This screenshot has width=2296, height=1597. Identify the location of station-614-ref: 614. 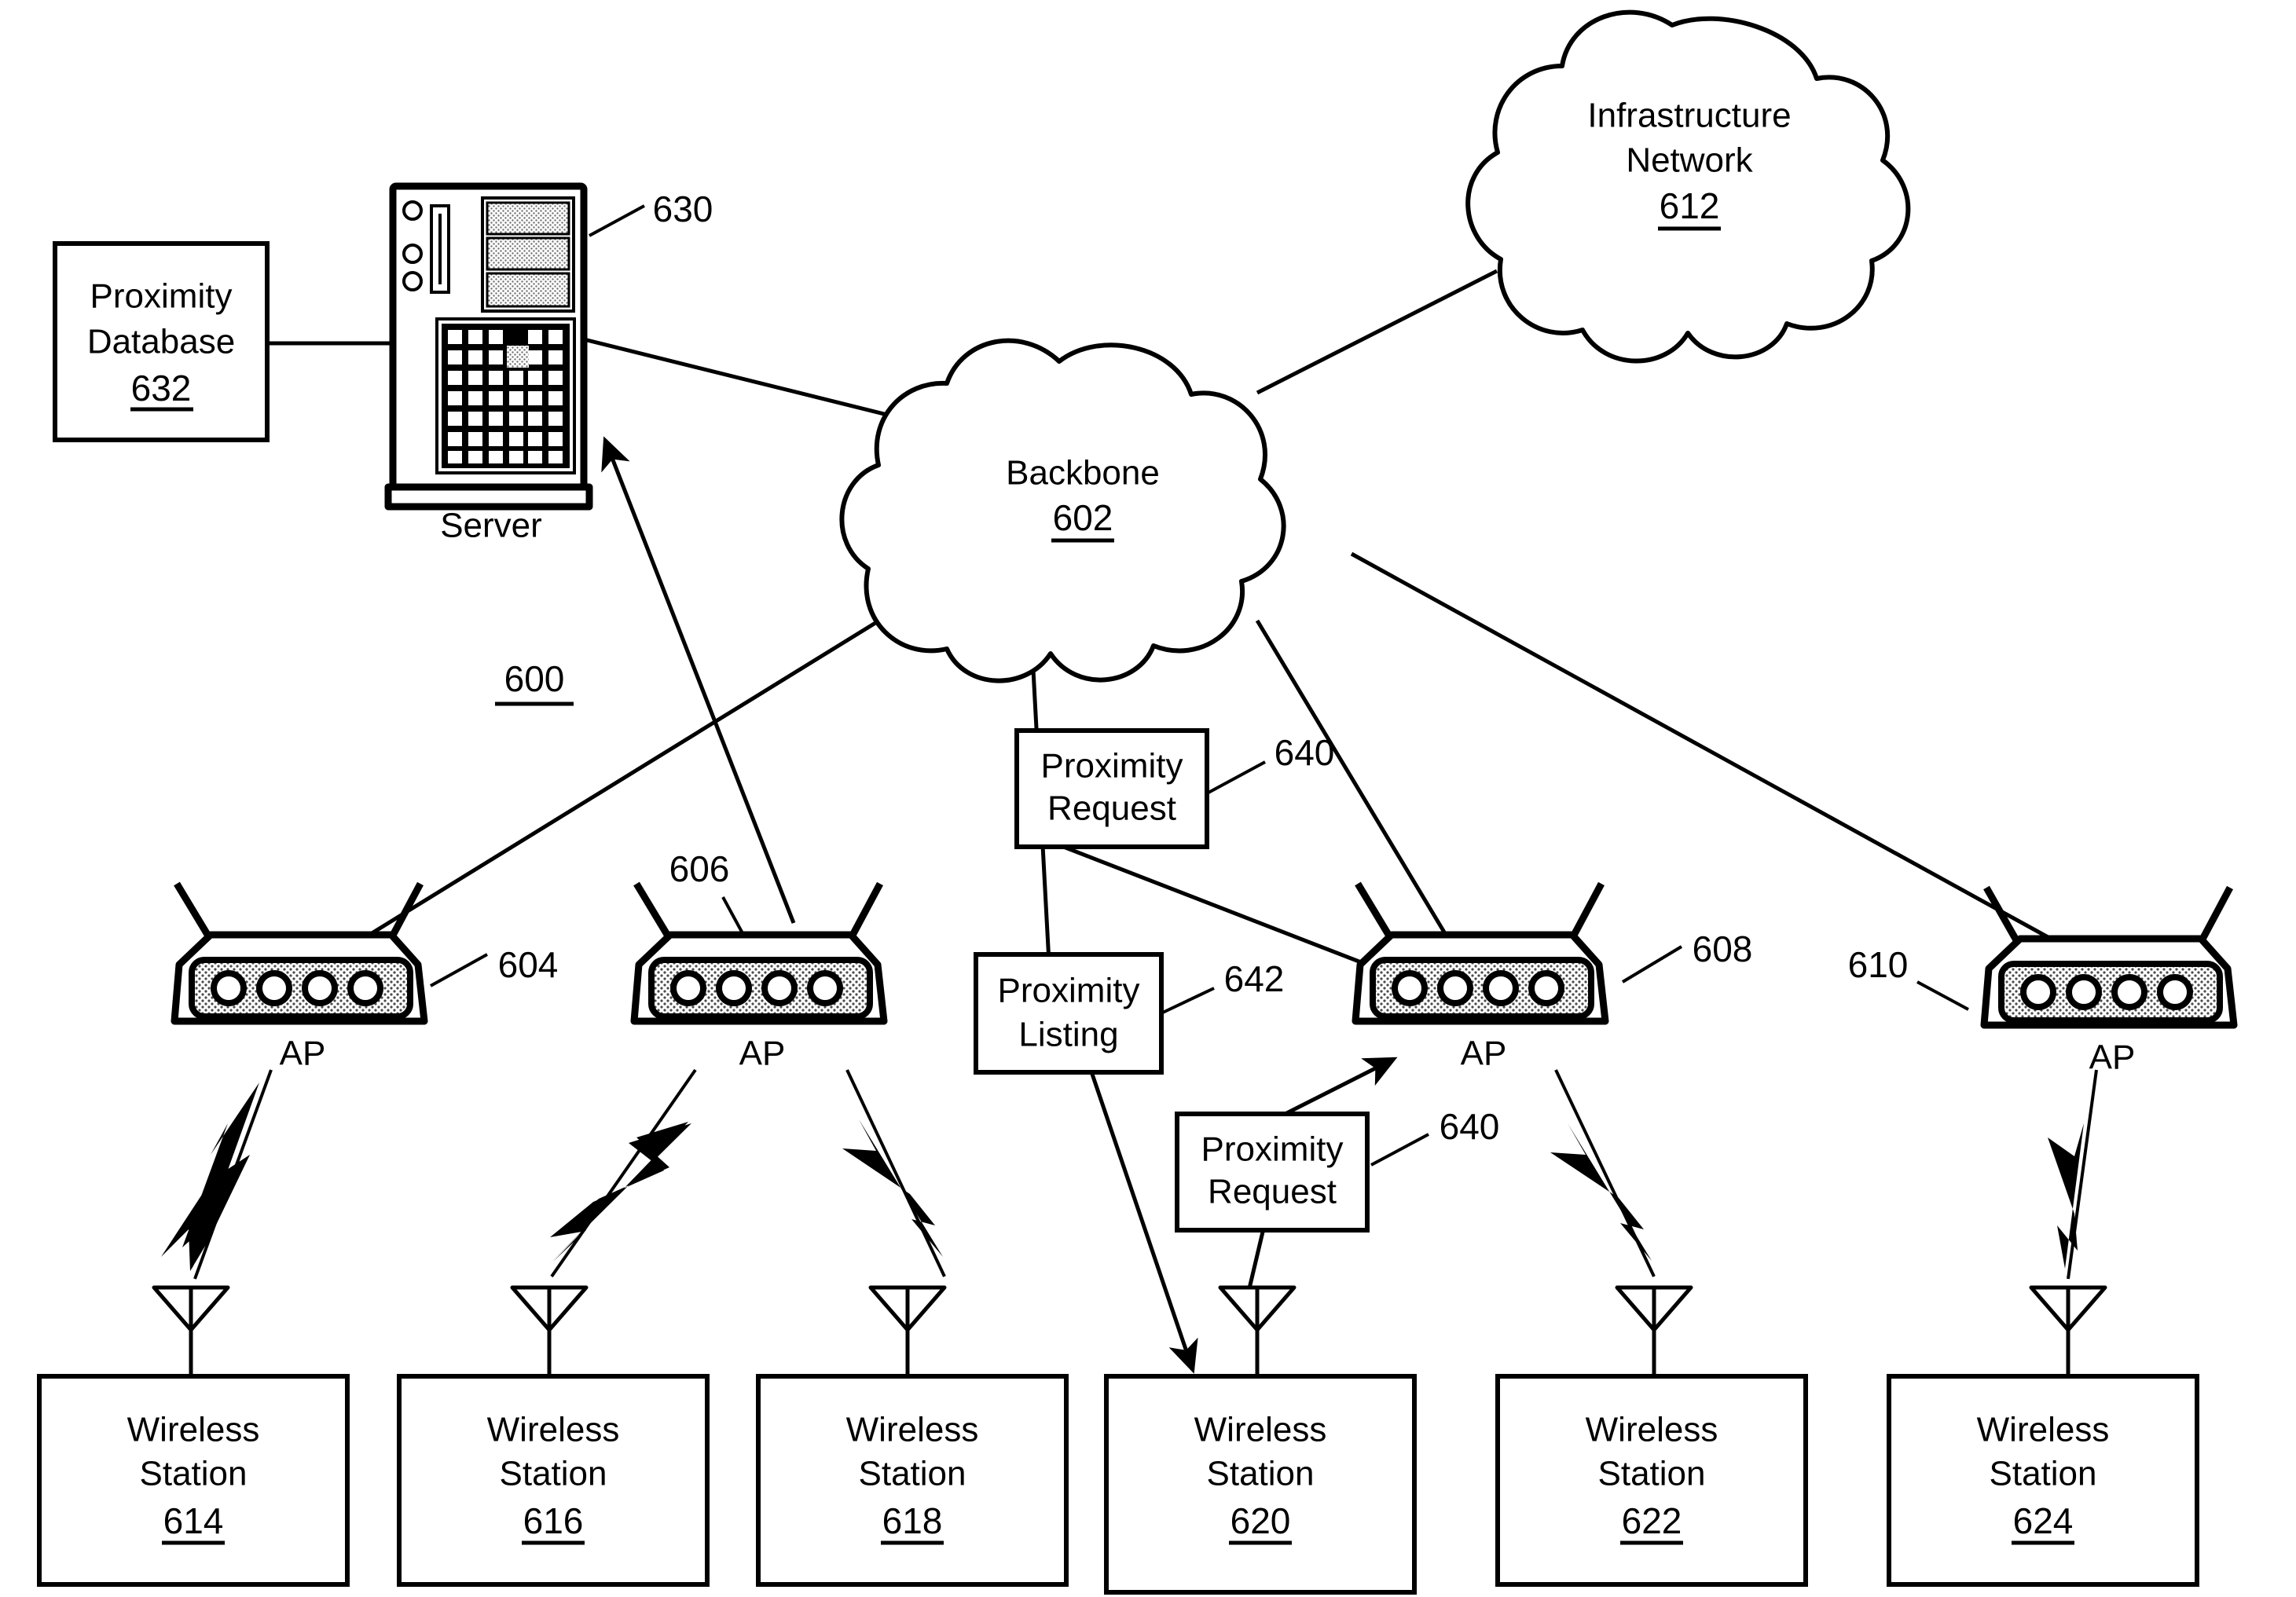
(193, 1520).